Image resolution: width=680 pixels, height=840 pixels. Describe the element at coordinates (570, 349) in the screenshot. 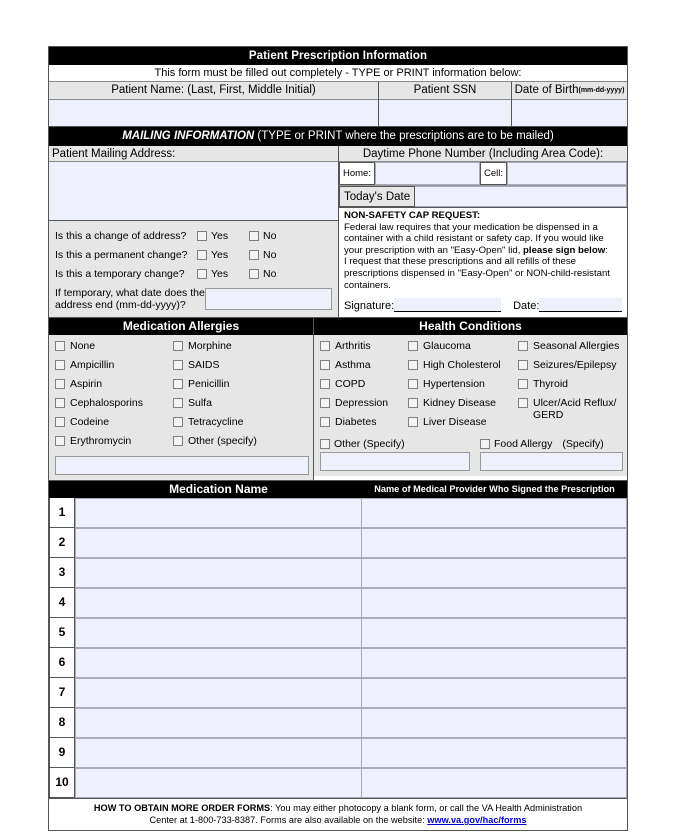

I see `condition-seasonal-allergies: Seasonal Allergies` at that location.